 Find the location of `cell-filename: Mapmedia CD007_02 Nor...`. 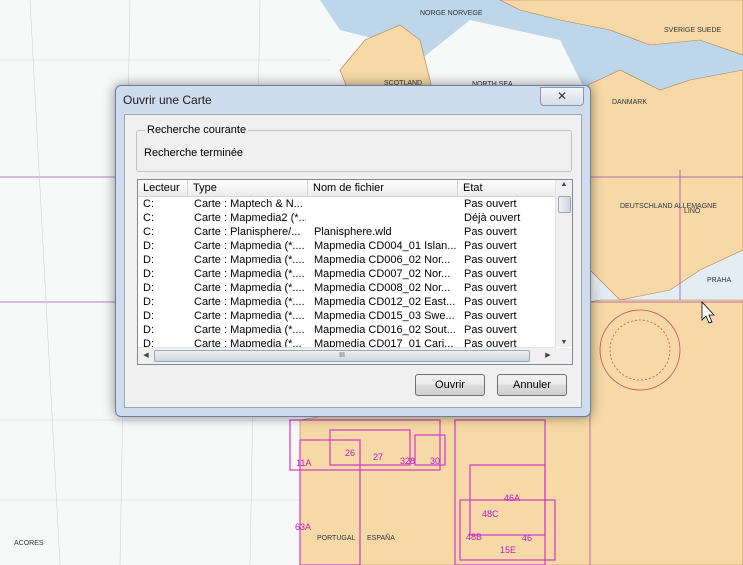

cell-filename: Mapmedia CD007_02 Nor... is located at coordinates (382, 274).